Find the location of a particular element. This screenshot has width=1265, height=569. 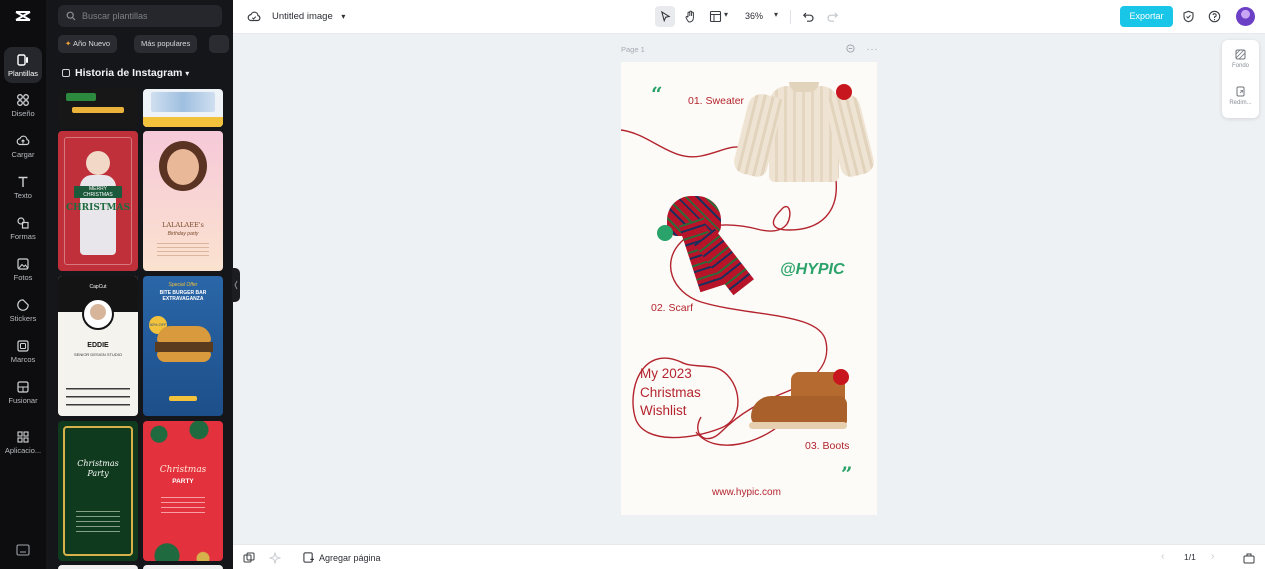

sidebar-item-text: Texto is located at coordinates (23, 193).